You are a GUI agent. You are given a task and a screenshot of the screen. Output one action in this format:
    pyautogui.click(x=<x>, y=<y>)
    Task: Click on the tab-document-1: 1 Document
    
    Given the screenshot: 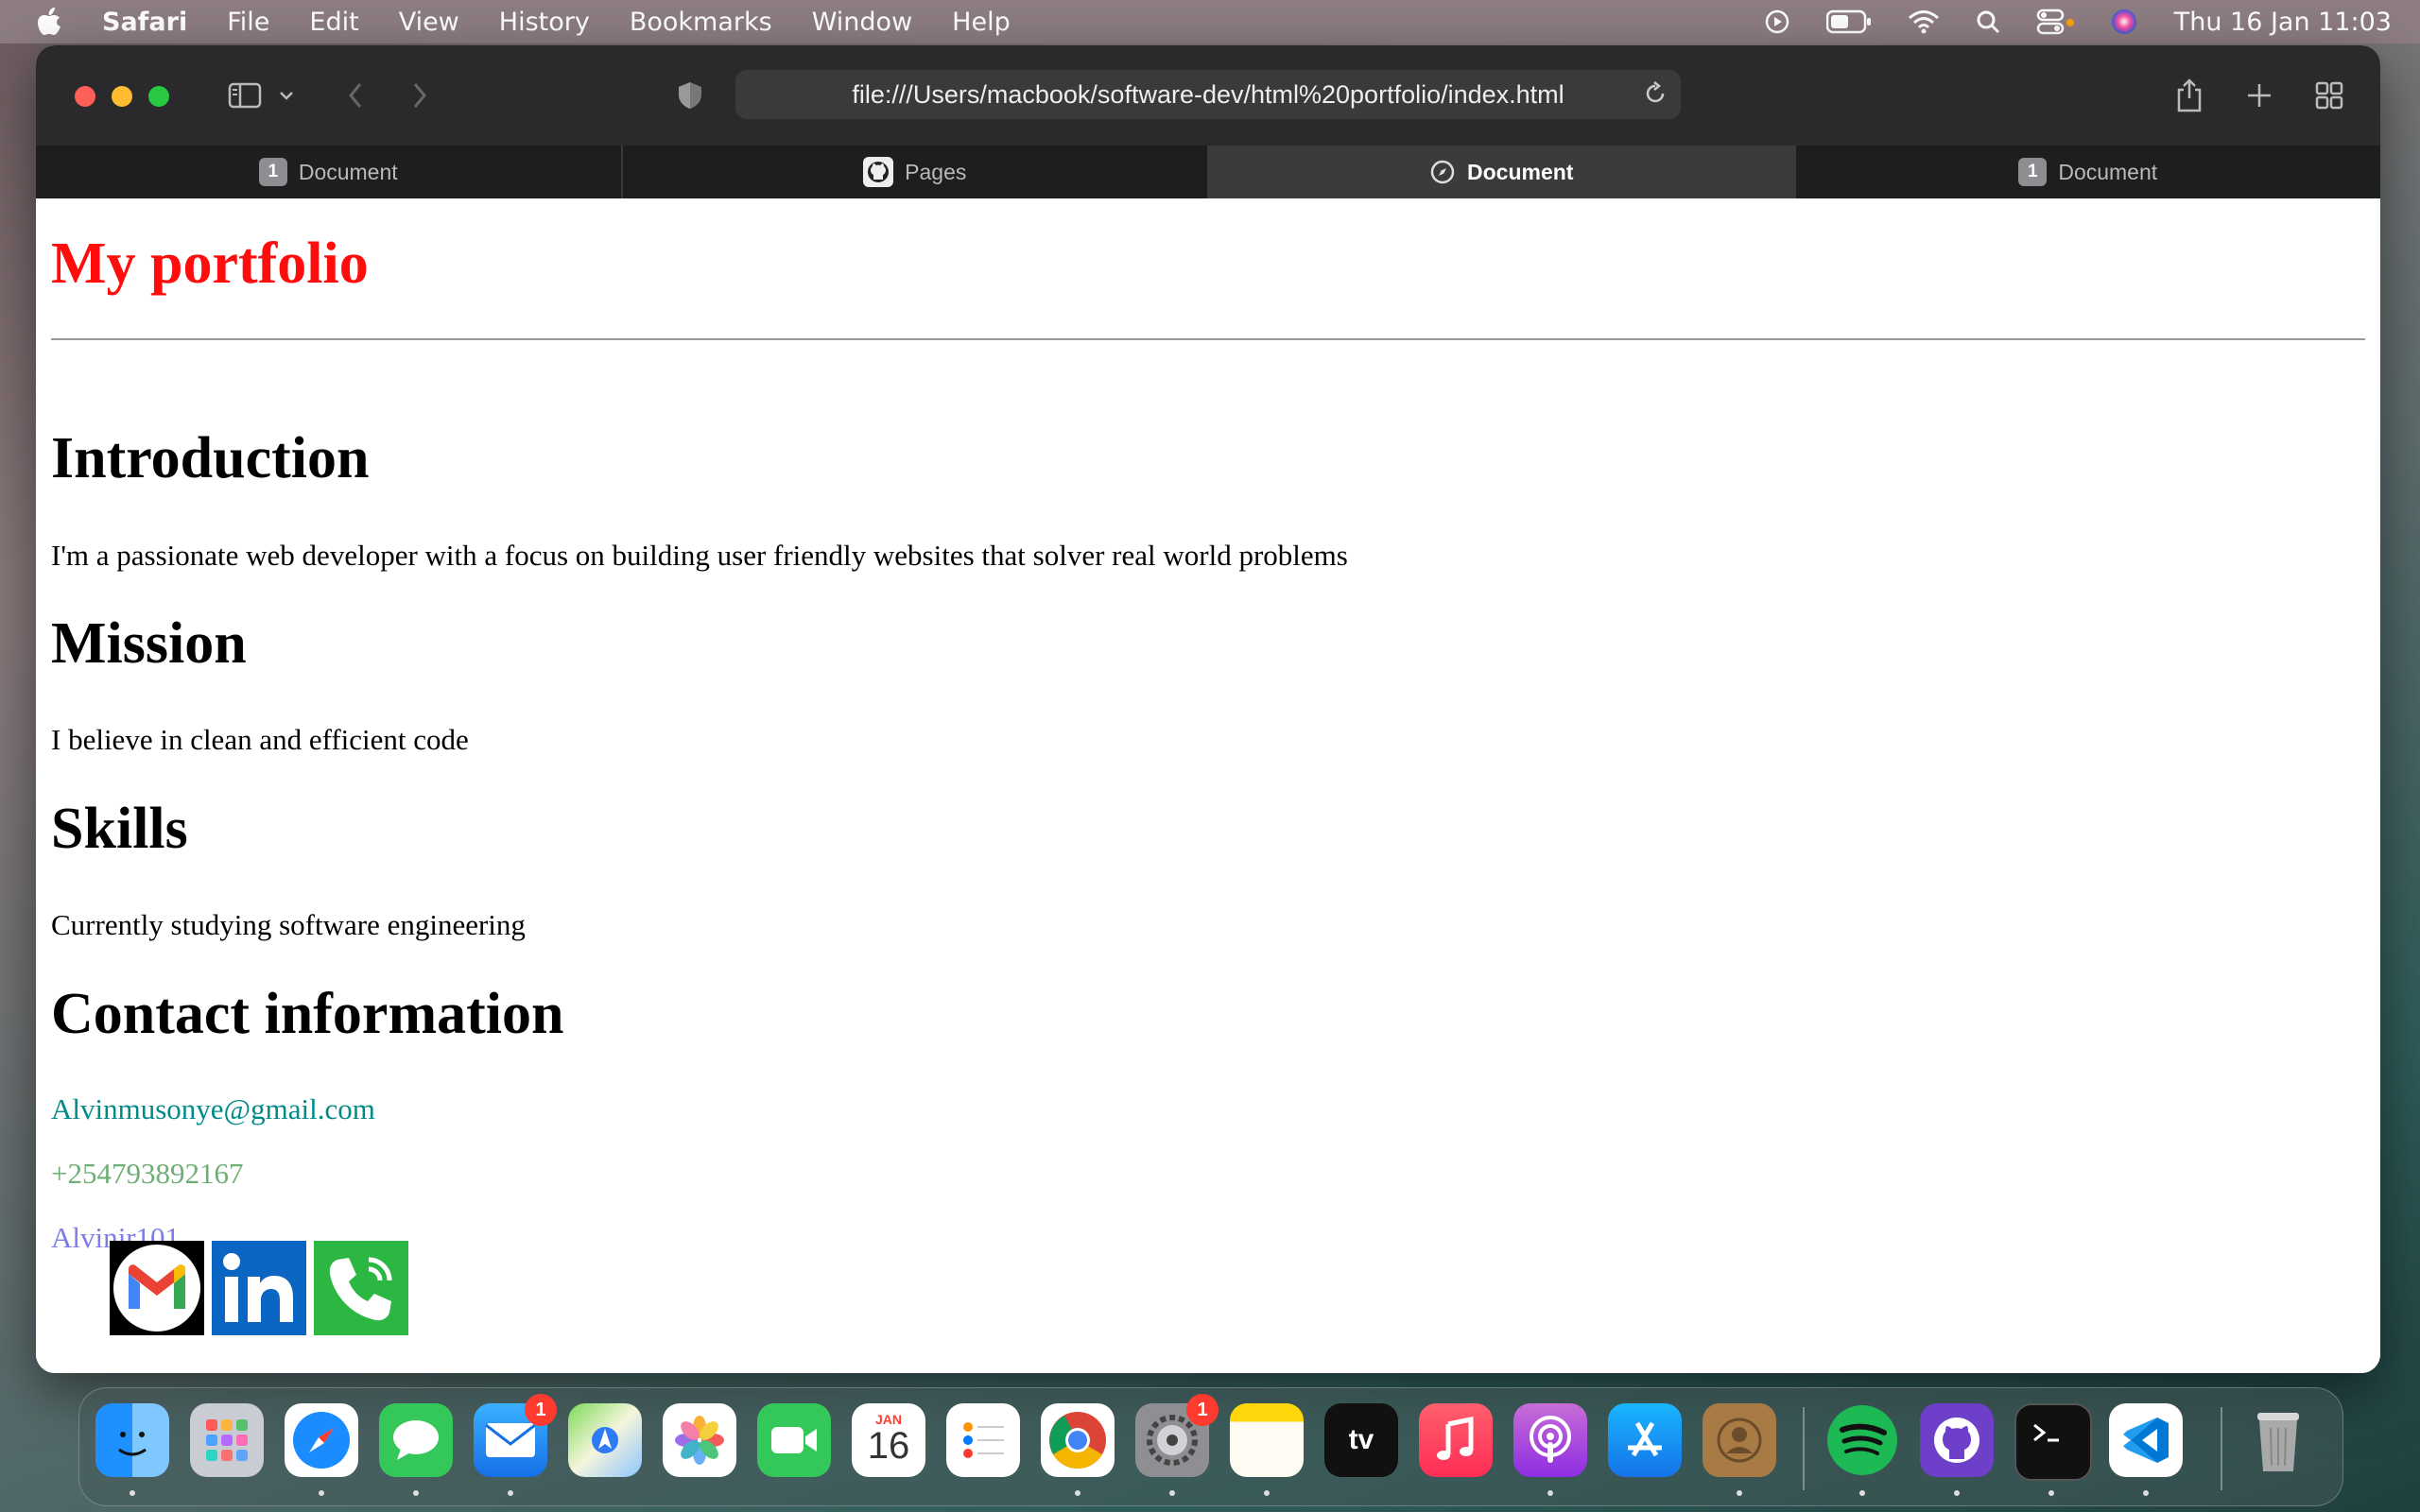 What is the action you would take?
    pyautogui.click(x=329, y=172)
    